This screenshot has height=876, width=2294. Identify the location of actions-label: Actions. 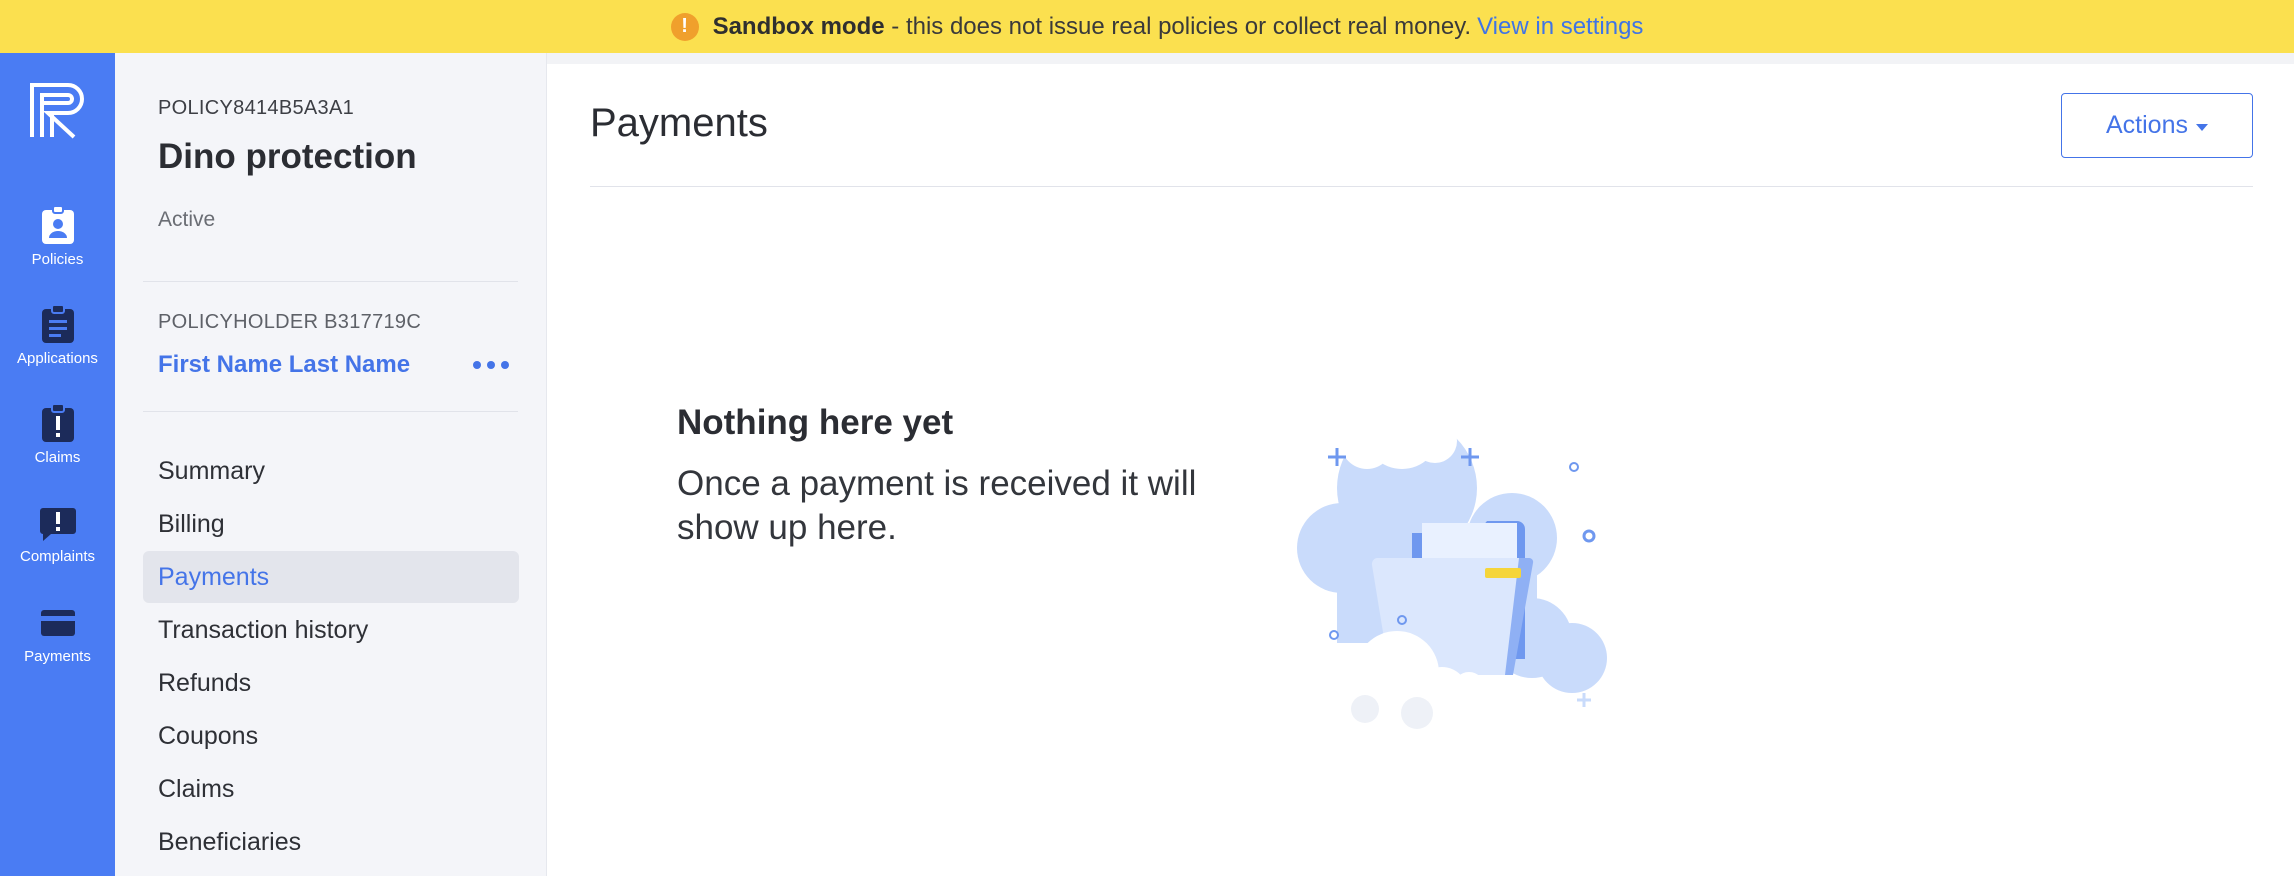
(2147, 125).